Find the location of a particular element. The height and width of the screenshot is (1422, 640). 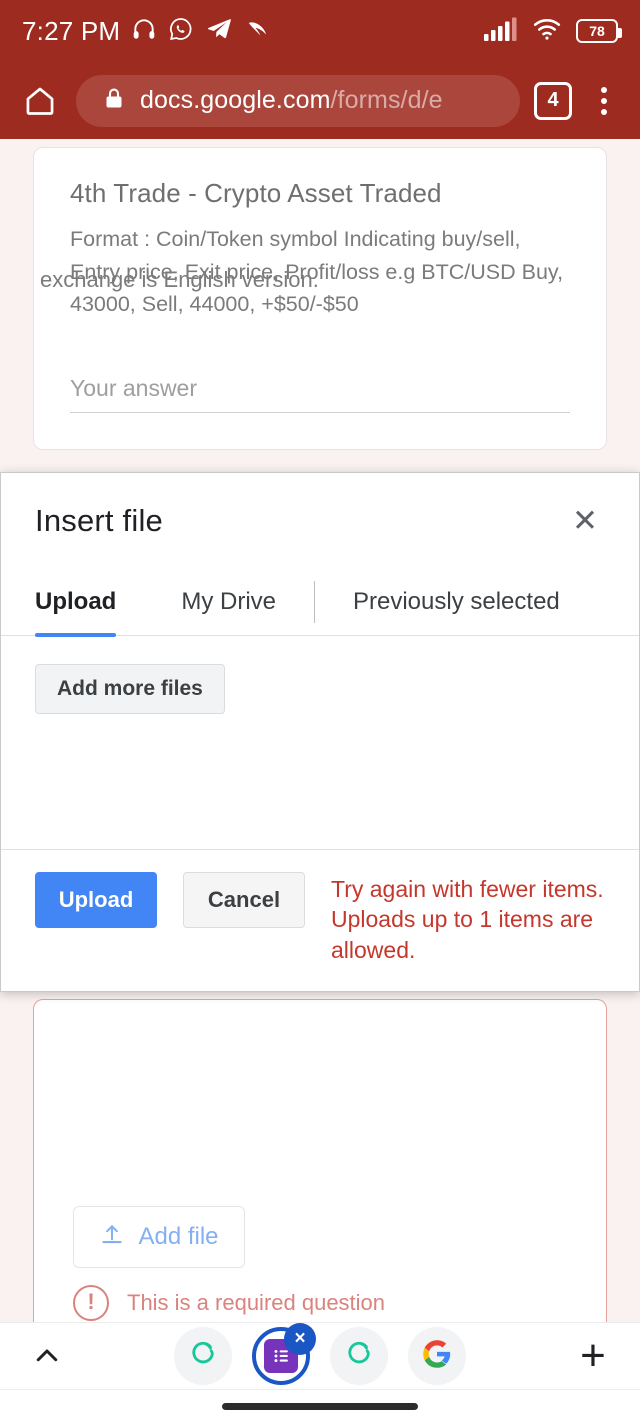

cancel-button: Cancel is located at coordinates (244, 899).